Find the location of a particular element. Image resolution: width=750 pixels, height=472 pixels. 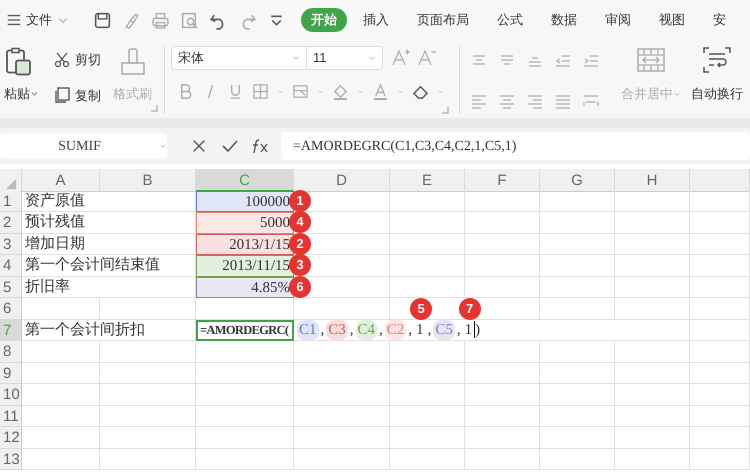

number-badge: 7 is located at coordinates (469, 309).